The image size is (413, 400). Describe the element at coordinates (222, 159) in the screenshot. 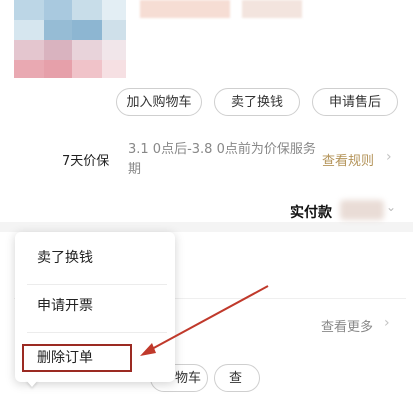

I see `price-protection-description: 3.1 0点后-3.8 0点前为价保服务期` at that location.